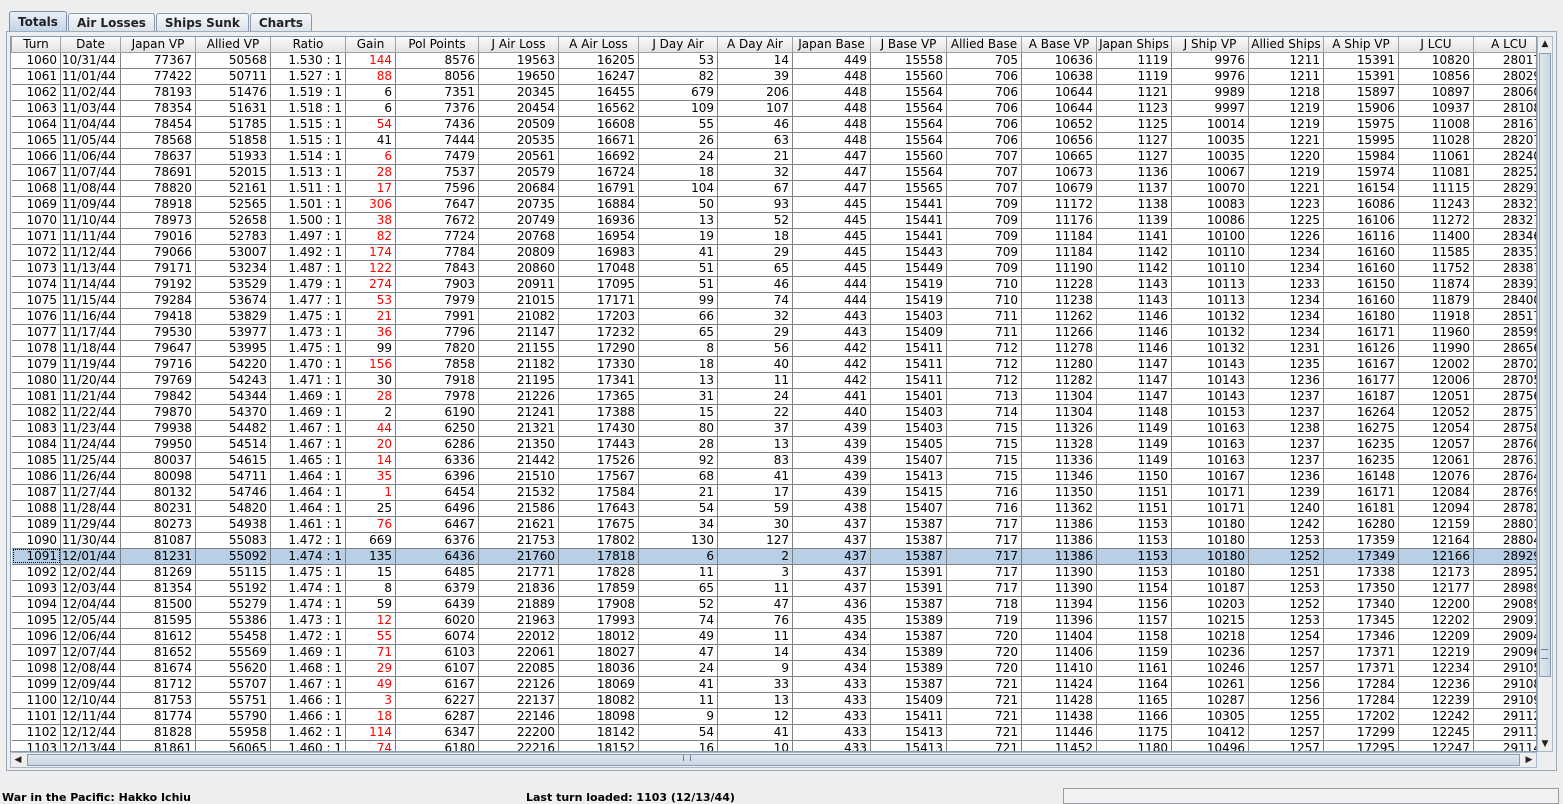 This screenshot has height=804, width=1563. I want to click on table-cell: 53674, so click(233, 300).